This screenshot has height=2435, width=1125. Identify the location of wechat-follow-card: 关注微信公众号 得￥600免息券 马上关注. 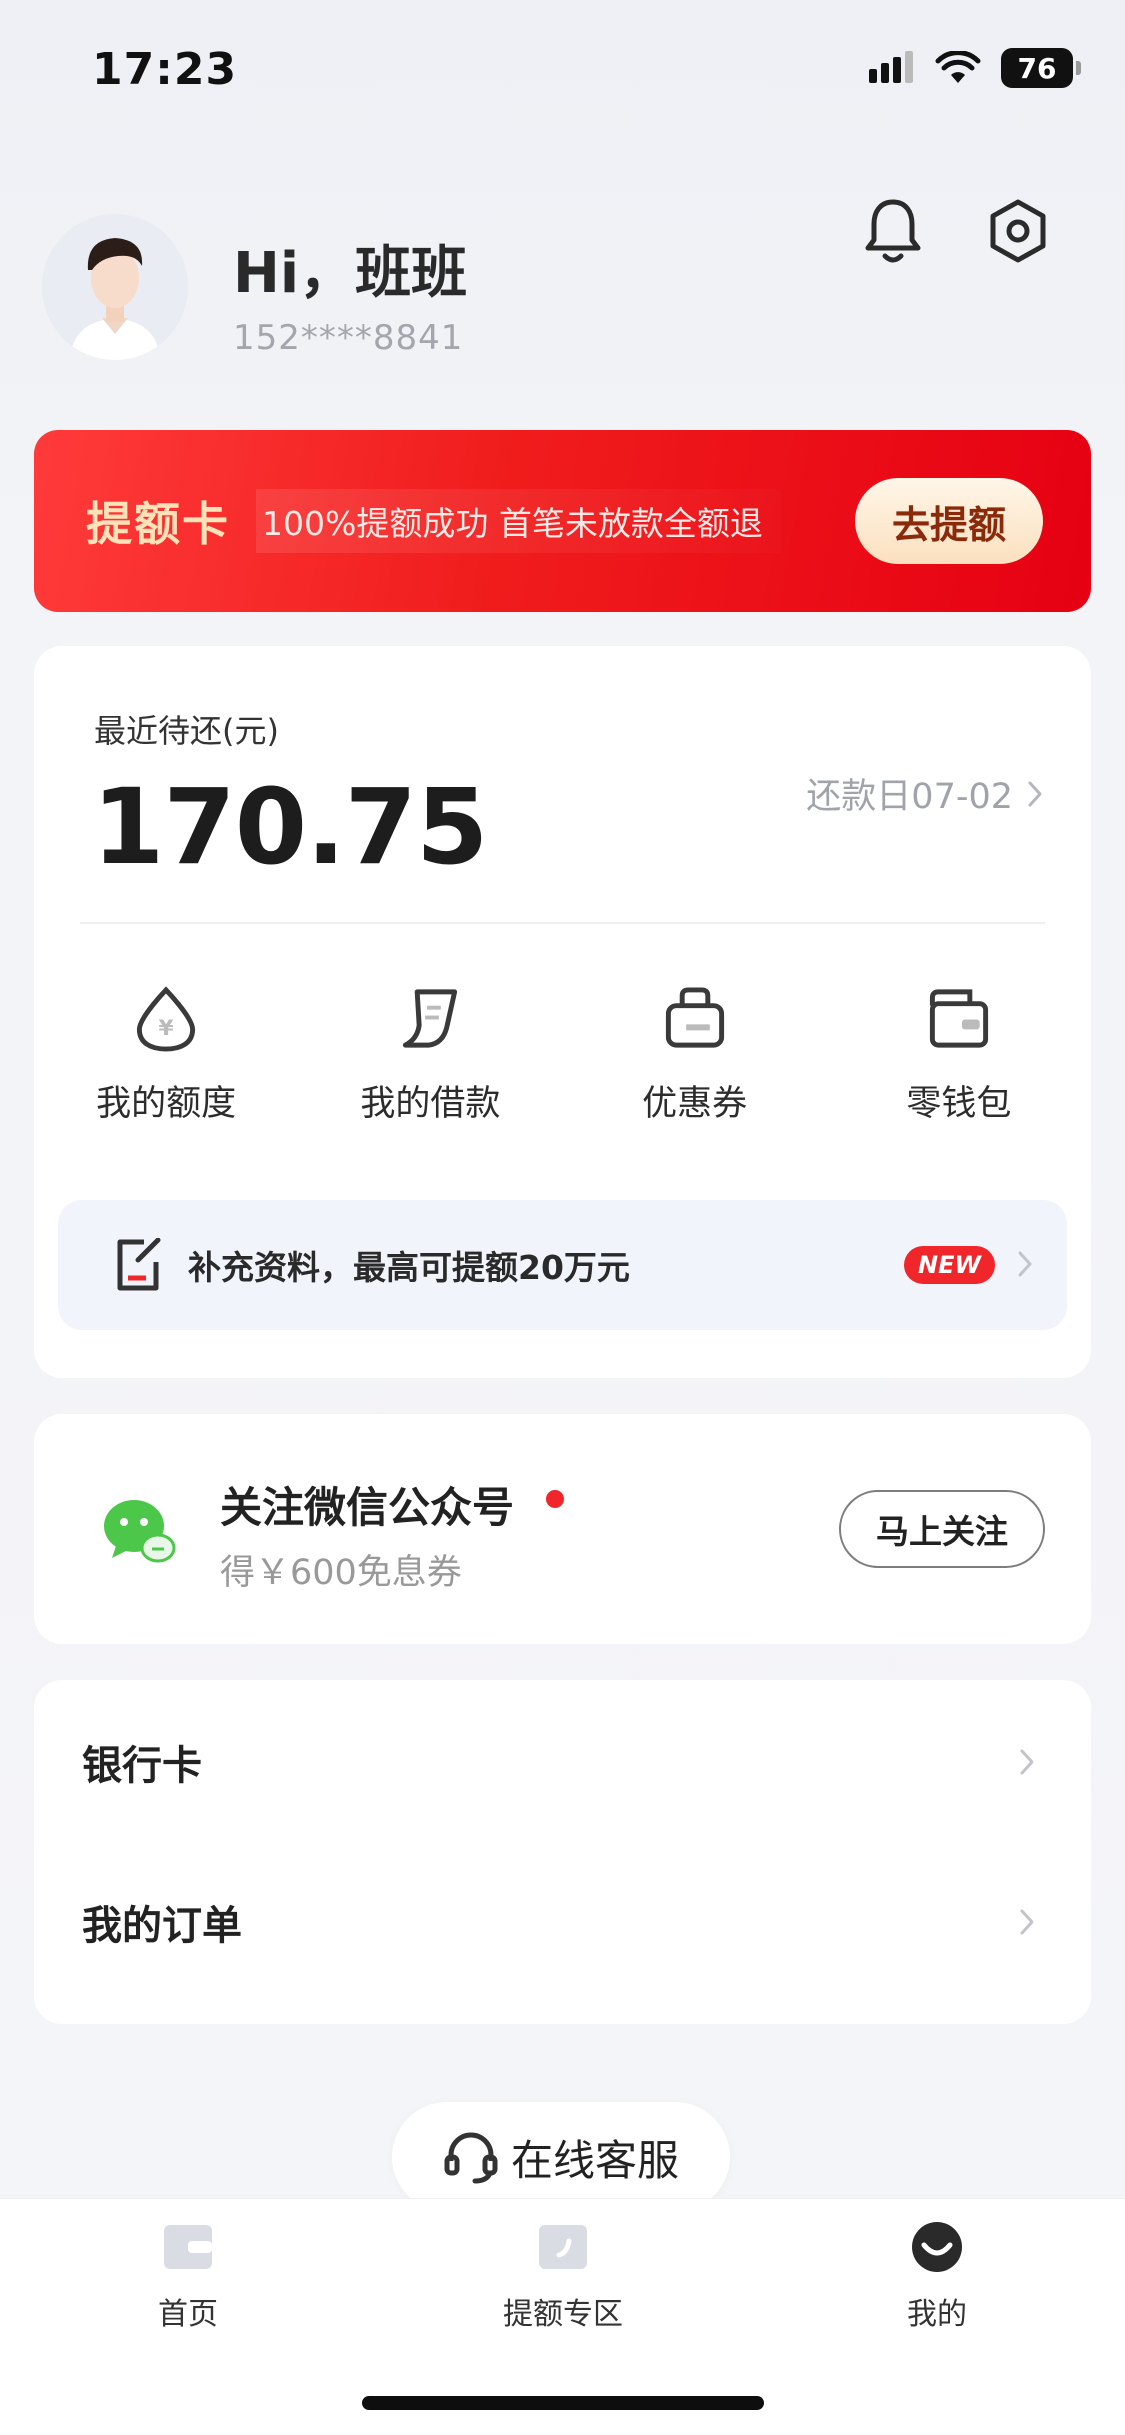
(562, 1529).